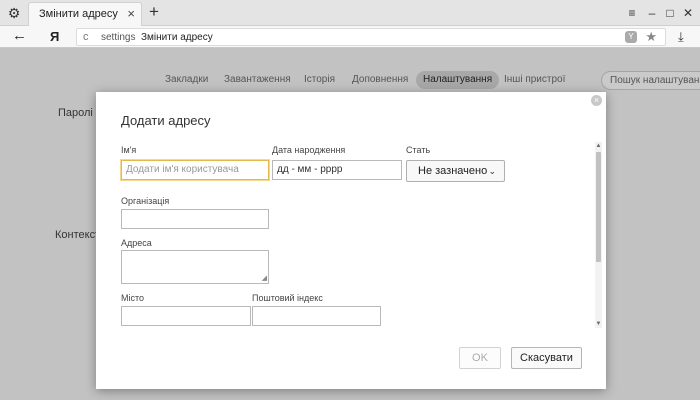 The height and width of the screenshot is (400, 700). I want to click on chevron-down-icon: ⌄, so click(492, 171).